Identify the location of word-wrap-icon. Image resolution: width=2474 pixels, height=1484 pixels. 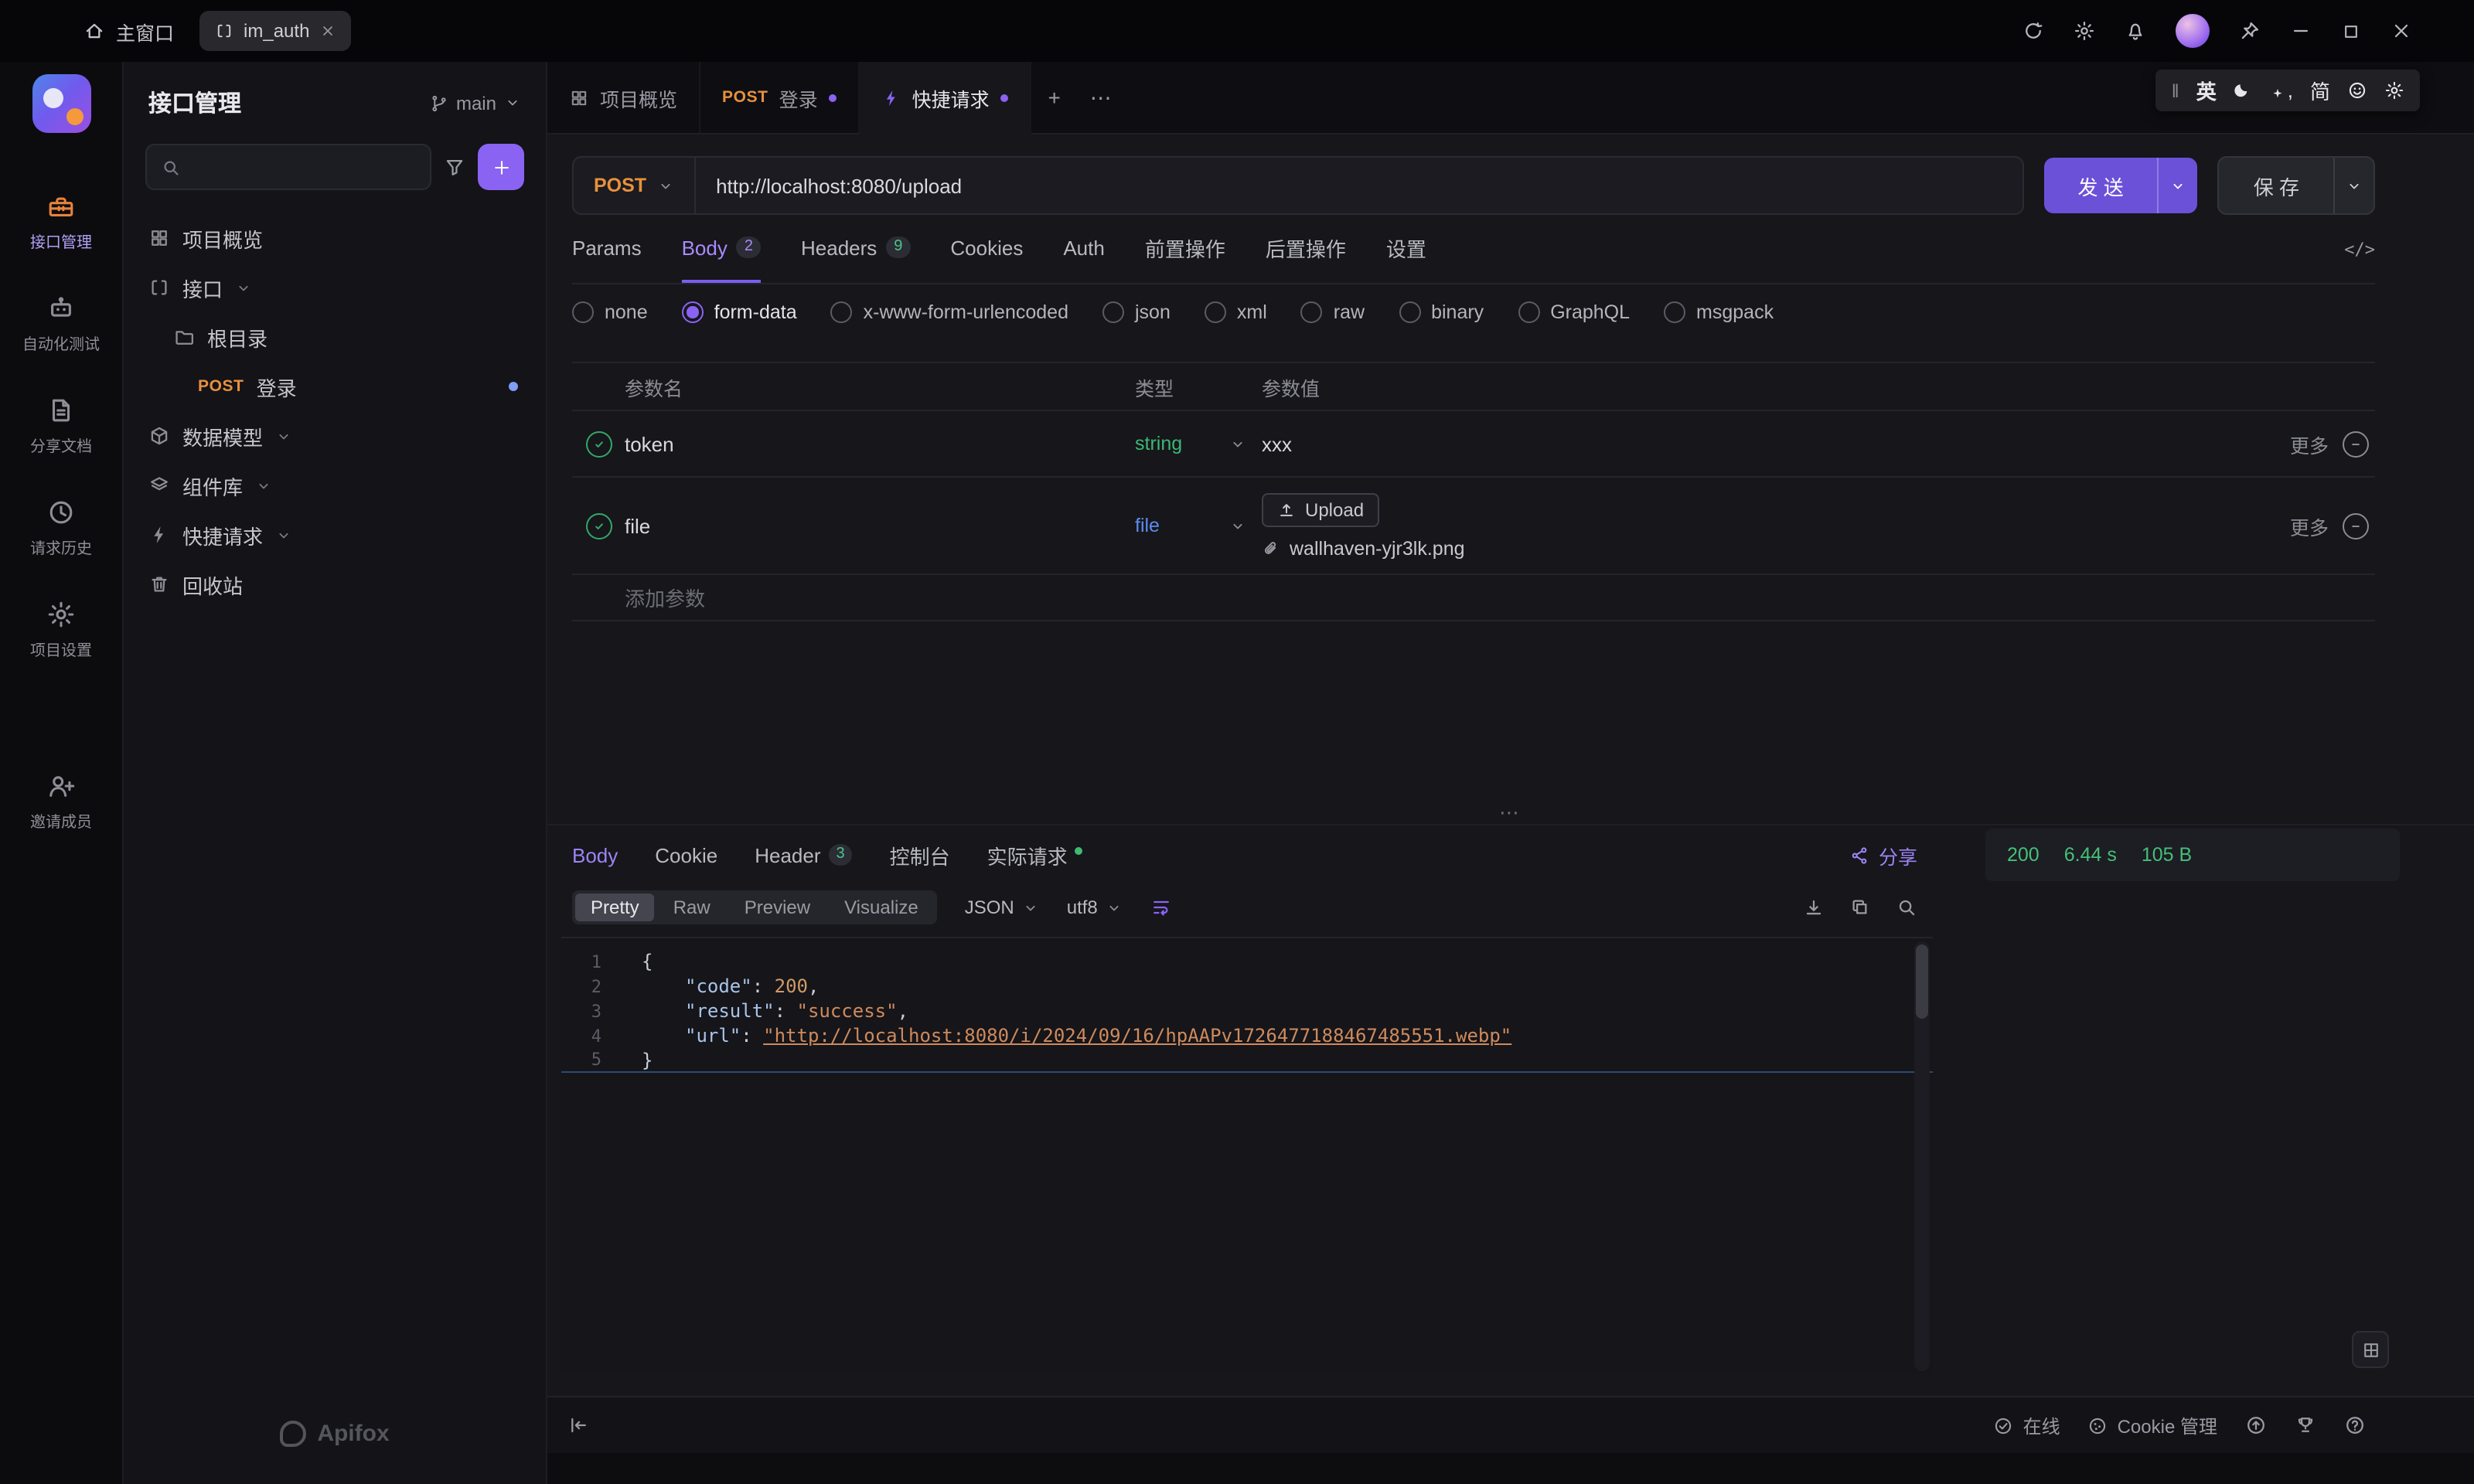
(1161, 907).